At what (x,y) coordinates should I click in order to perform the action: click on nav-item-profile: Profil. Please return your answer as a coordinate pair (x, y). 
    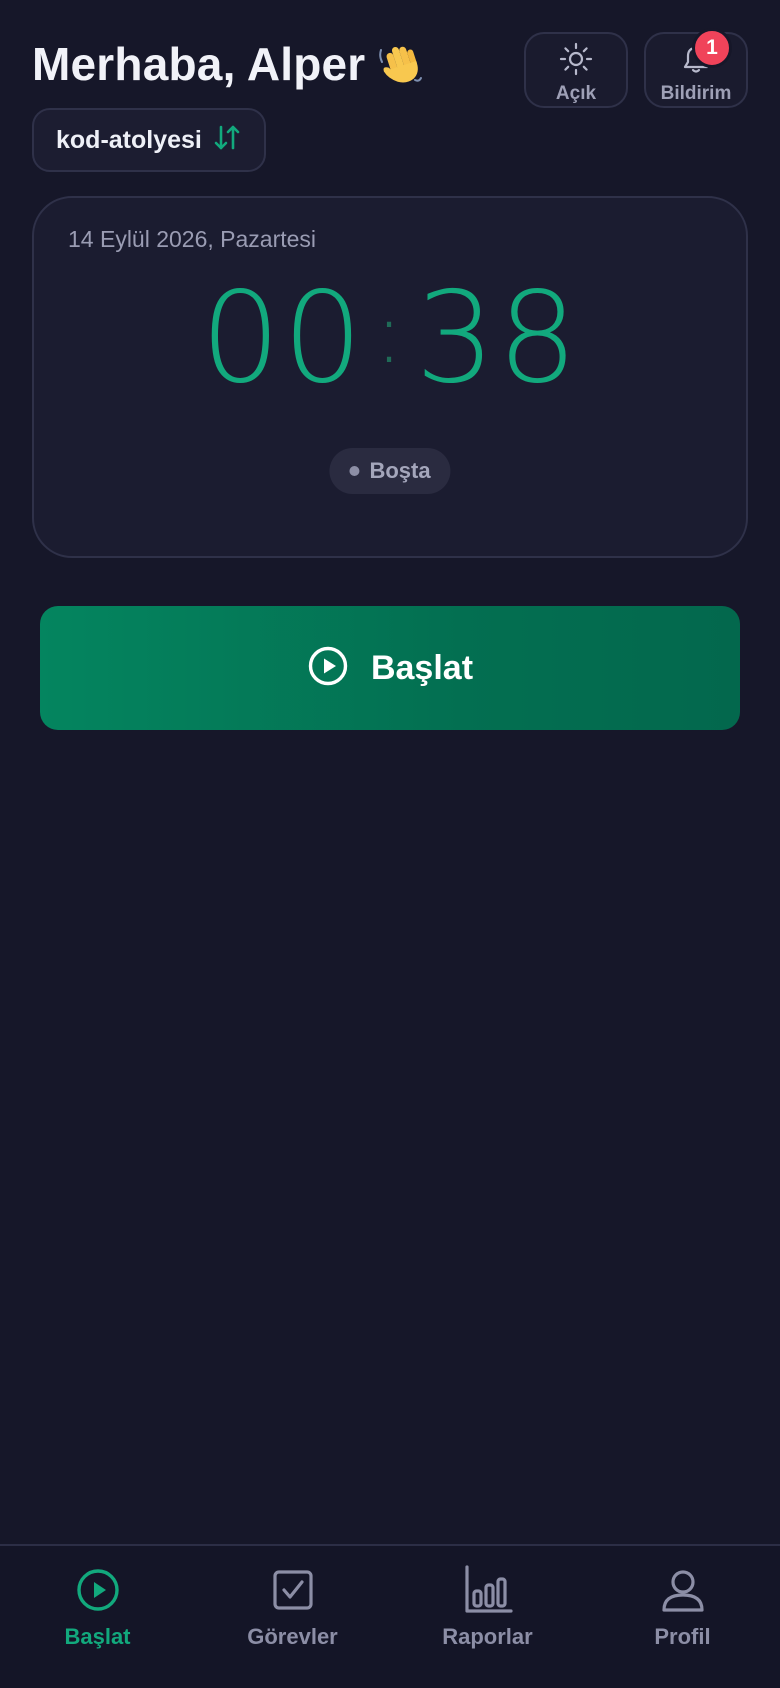
    Looking at the image, I should click on (682, 1617).